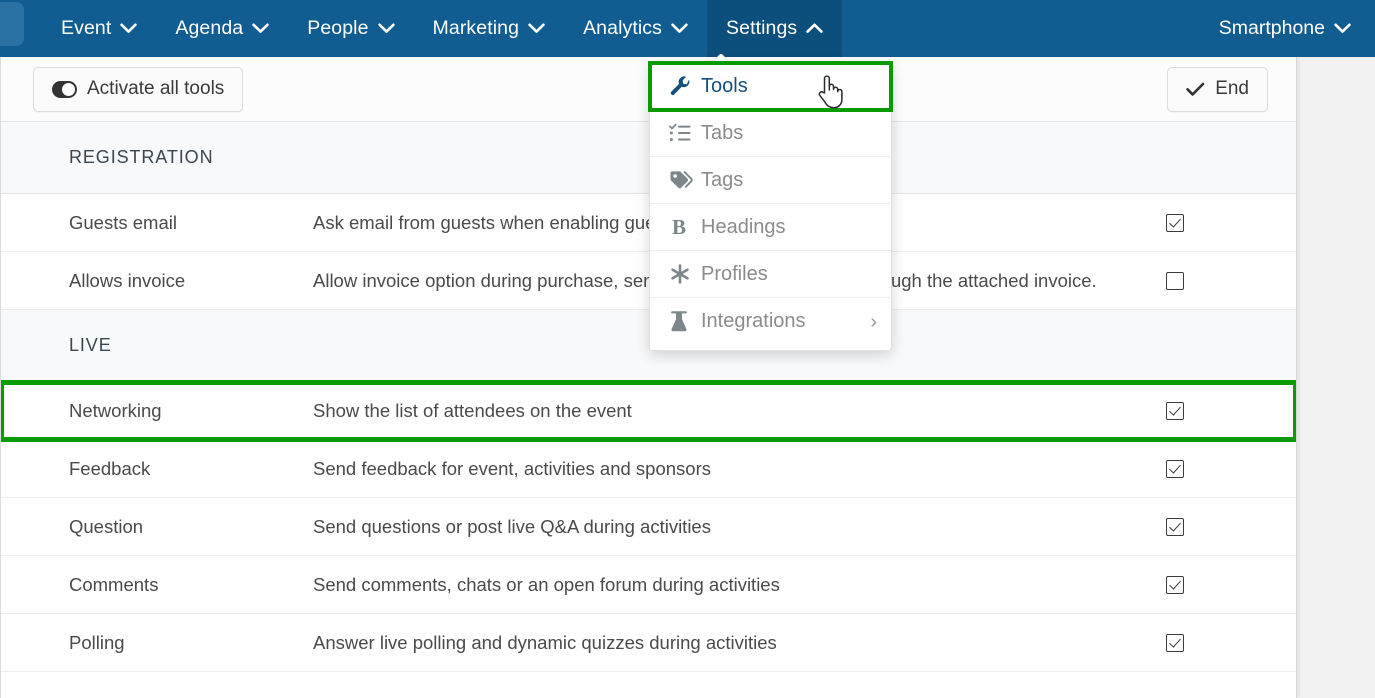  Describe the element at coordinates (685, 86) in the screenshot. I see `wrench-icon` at that location.